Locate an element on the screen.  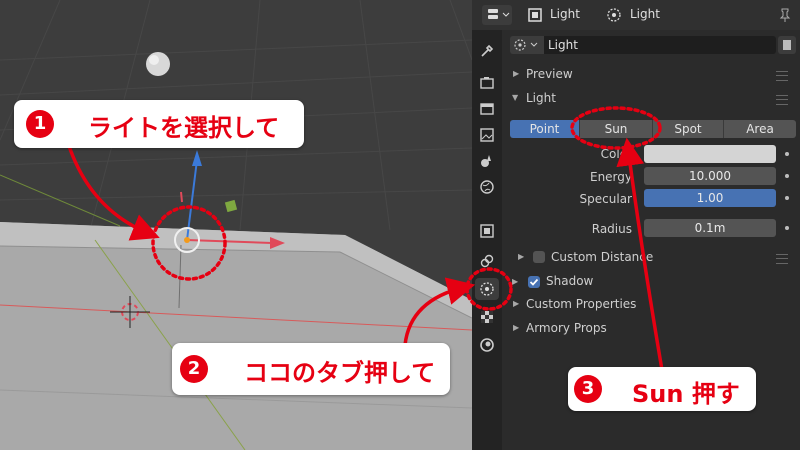
step-2-badge: 2 is located at coordinates (194, 369).